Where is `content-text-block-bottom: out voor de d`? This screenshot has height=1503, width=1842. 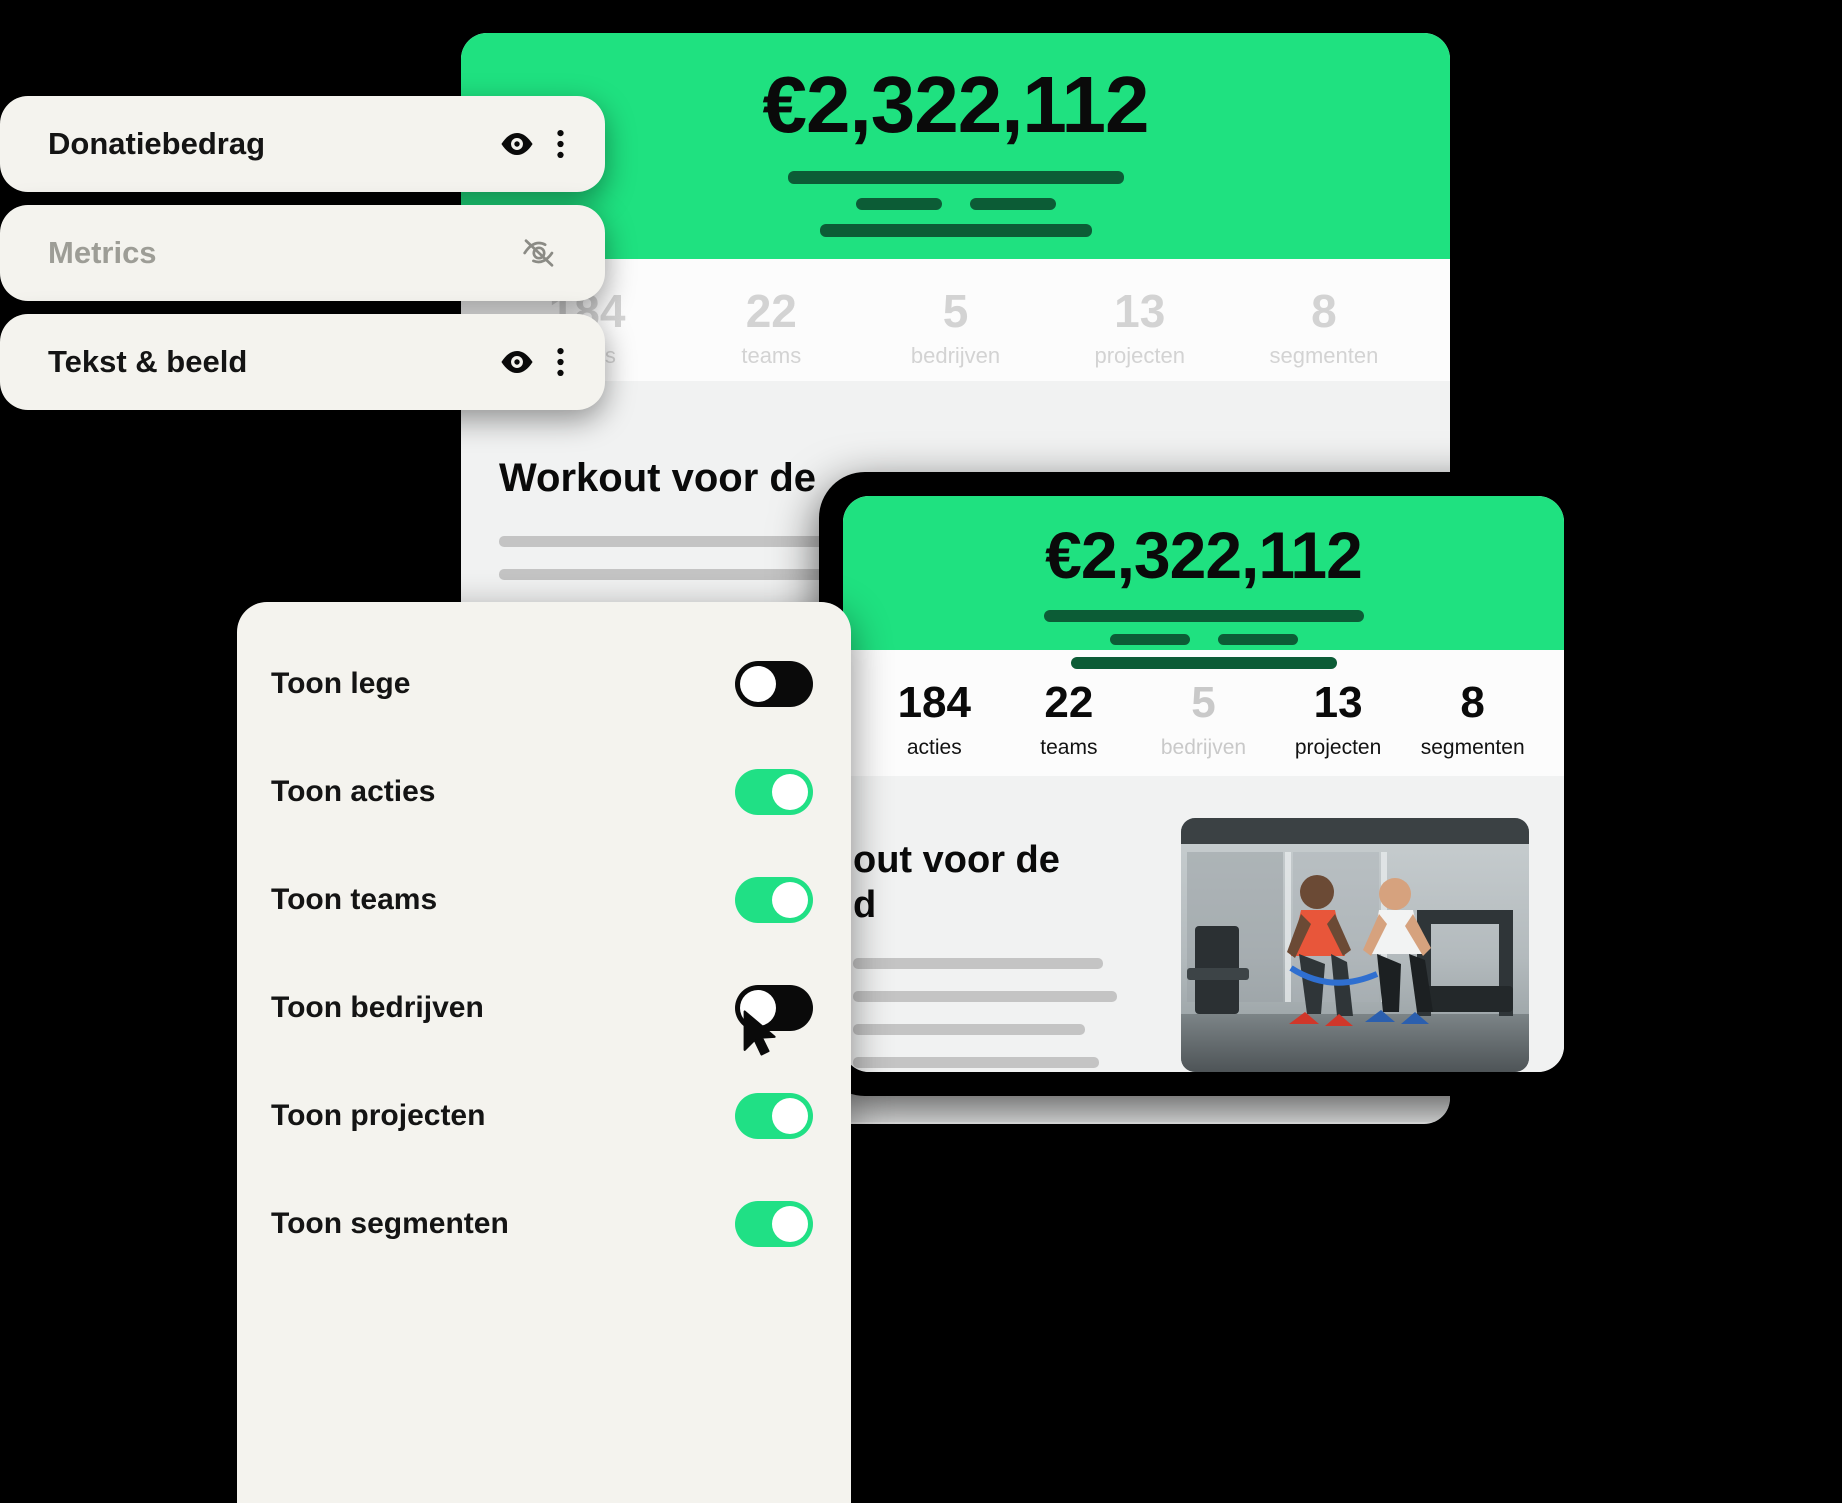 content-text-block-bottom: out voor de d is located at coordinates (1008, 955).